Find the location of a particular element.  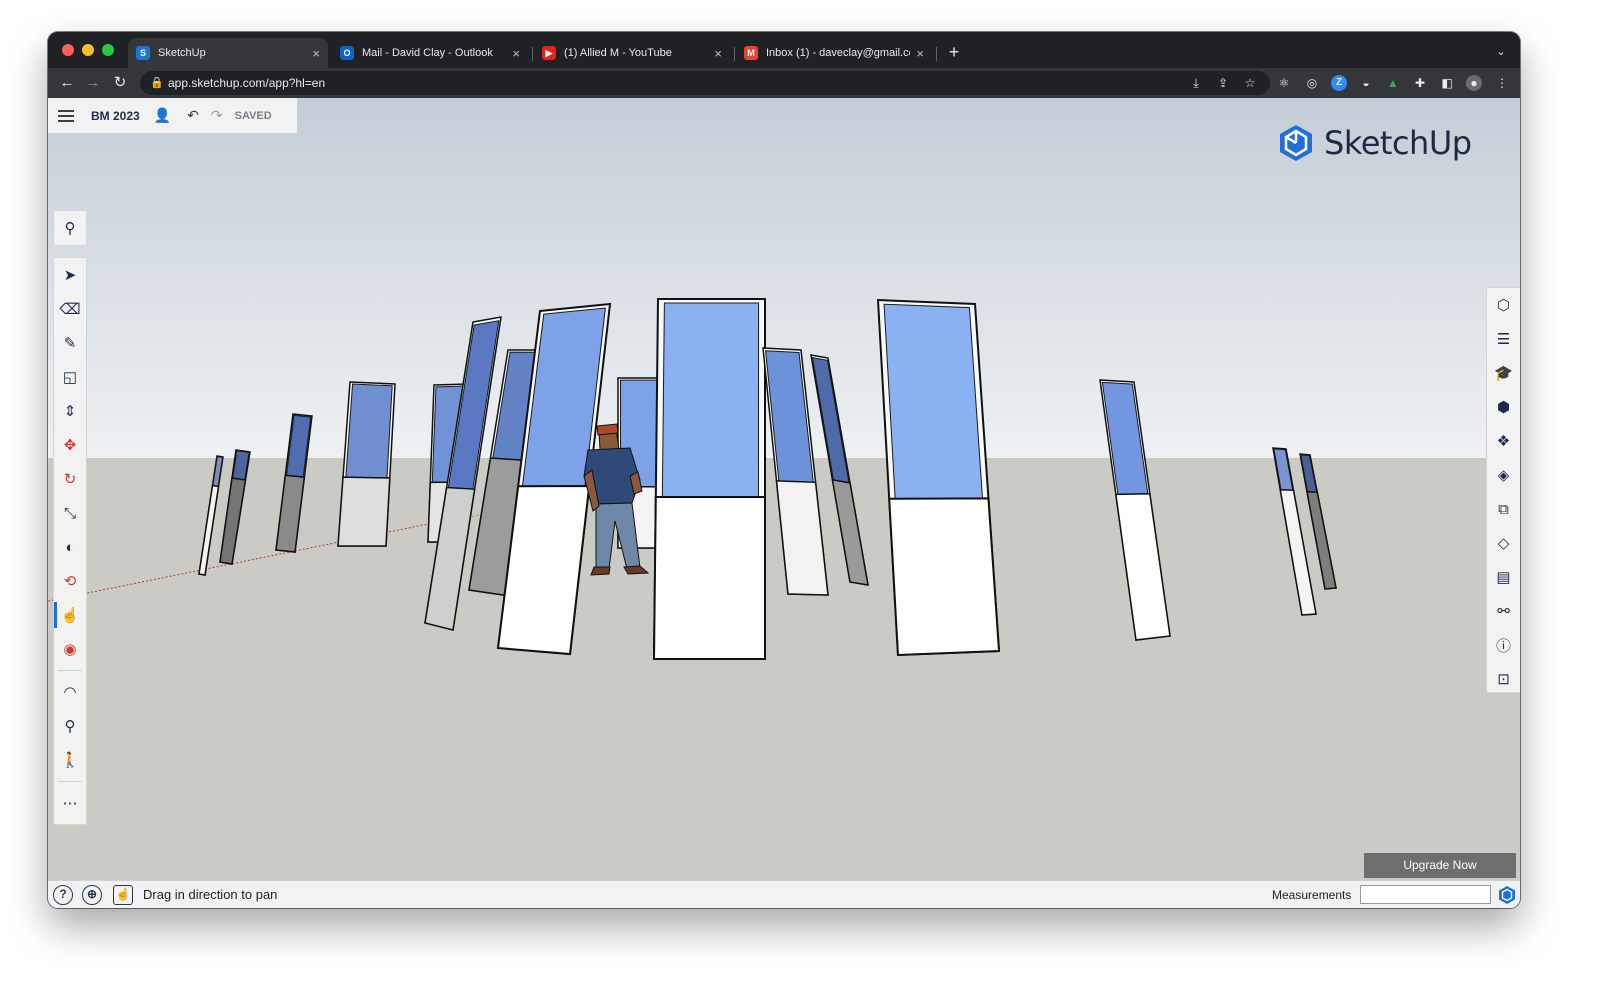

extension-react-icon: ⚛ is located at coordinates (1284, 83).